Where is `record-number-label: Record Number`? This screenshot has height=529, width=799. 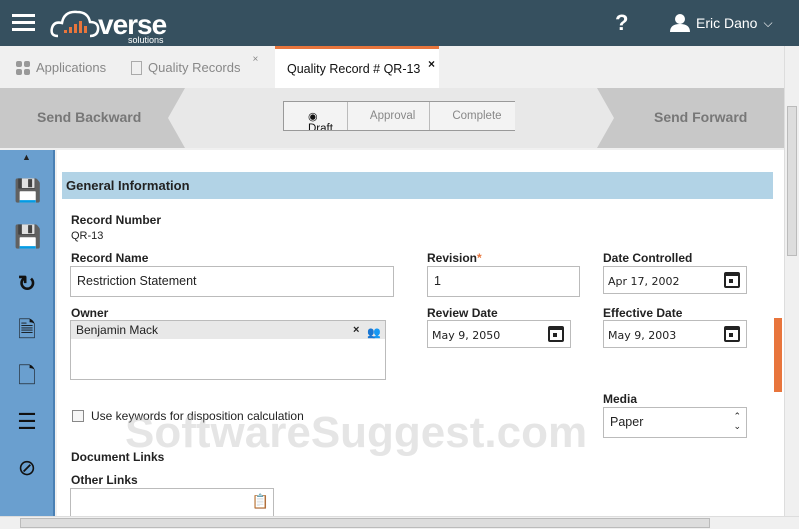
record-number-label: Record Number is located at coordinates (116, 220).